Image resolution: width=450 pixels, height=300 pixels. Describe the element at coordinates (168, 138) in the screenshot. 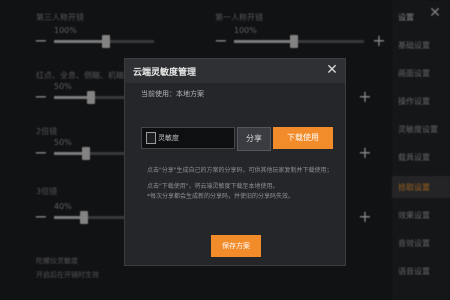

I see `share-code-value: 灵敏度` at that location.